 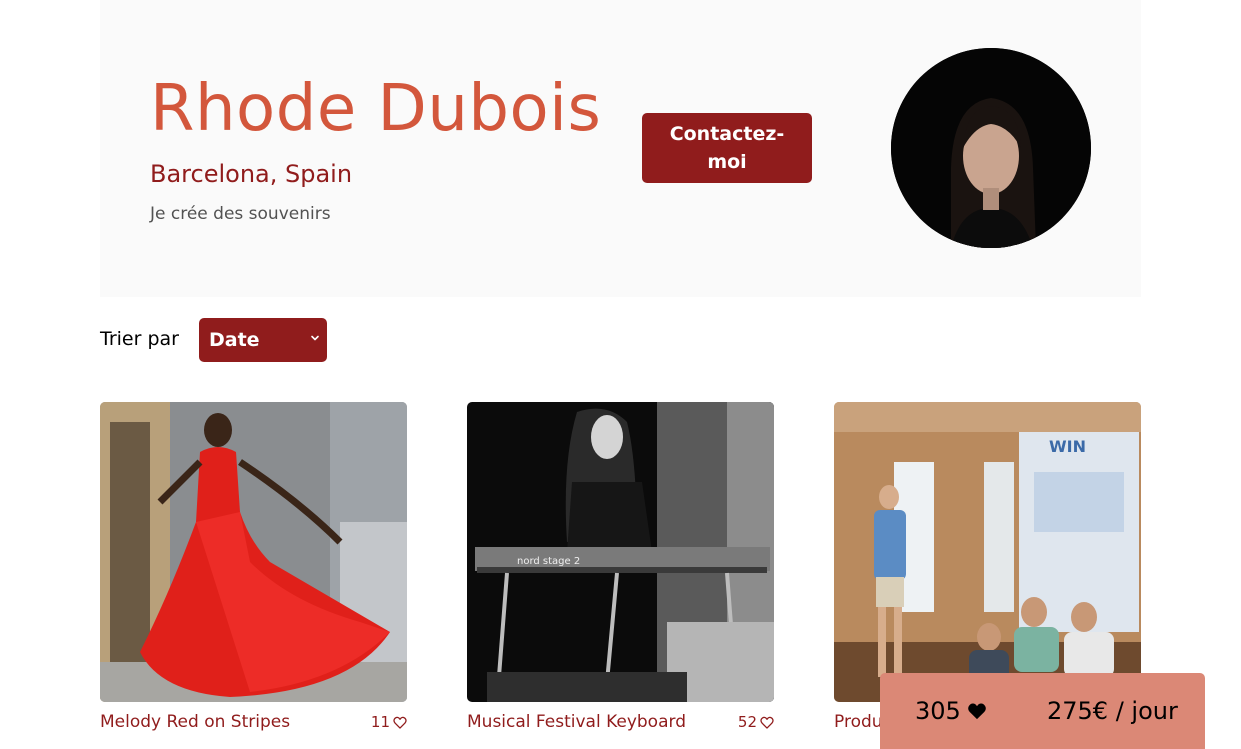 I want to click on svg-text: nord stage 2, so click(x=548, y=561).